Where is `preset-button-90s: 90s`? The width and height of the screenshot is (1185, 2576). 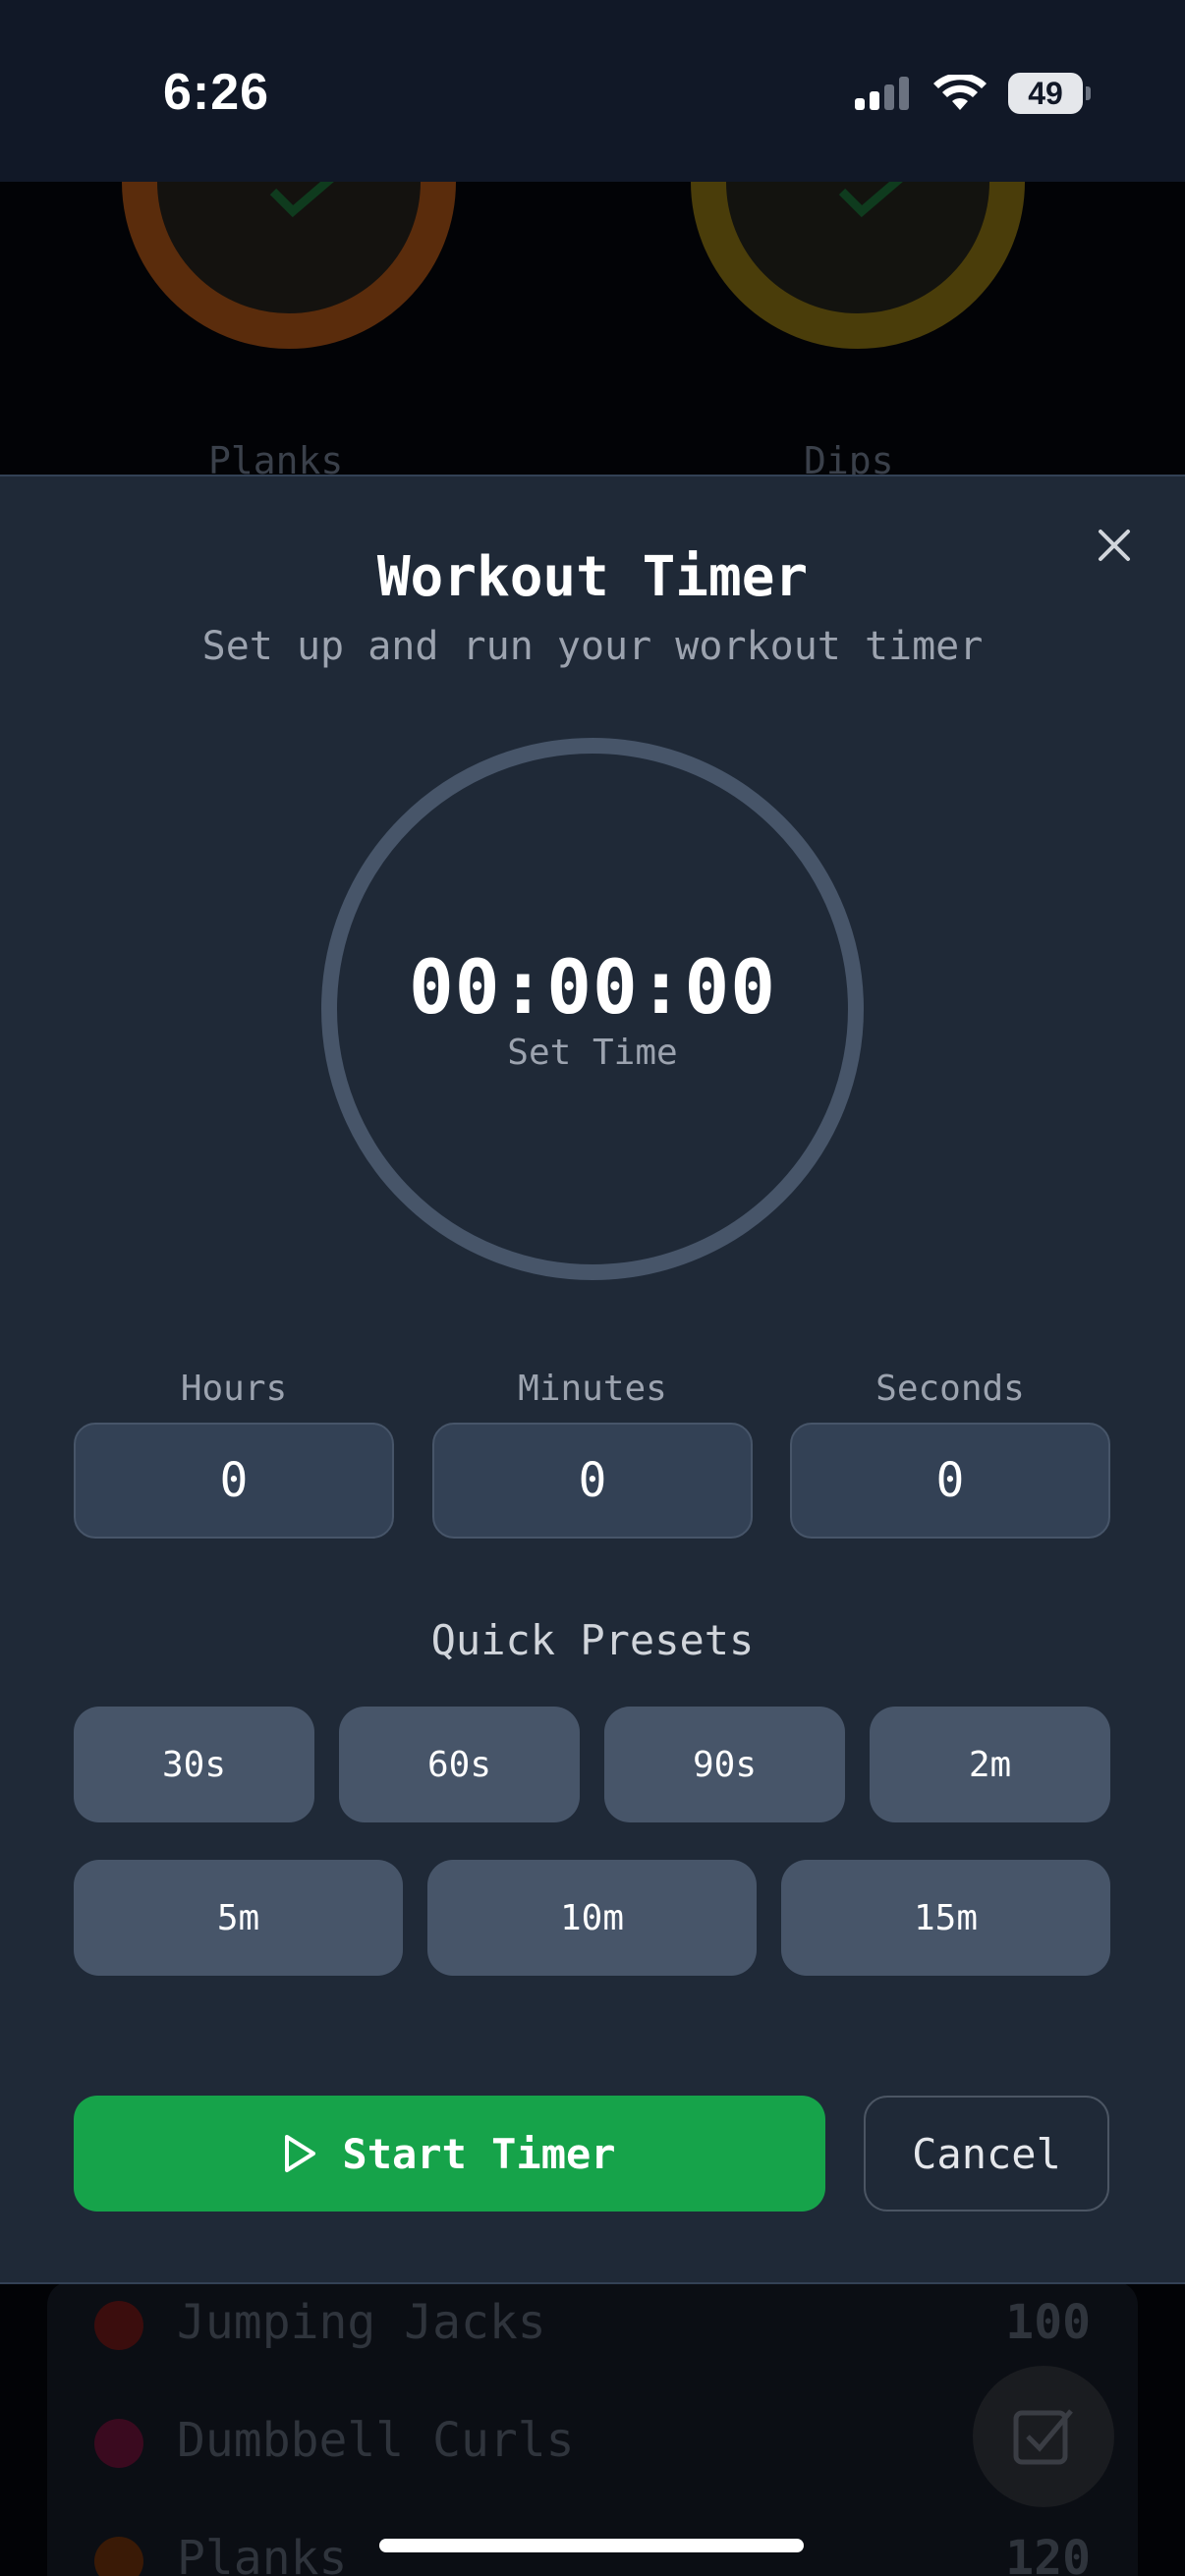 preset-button-90s: 90s is located at coordinates (724, 1764).